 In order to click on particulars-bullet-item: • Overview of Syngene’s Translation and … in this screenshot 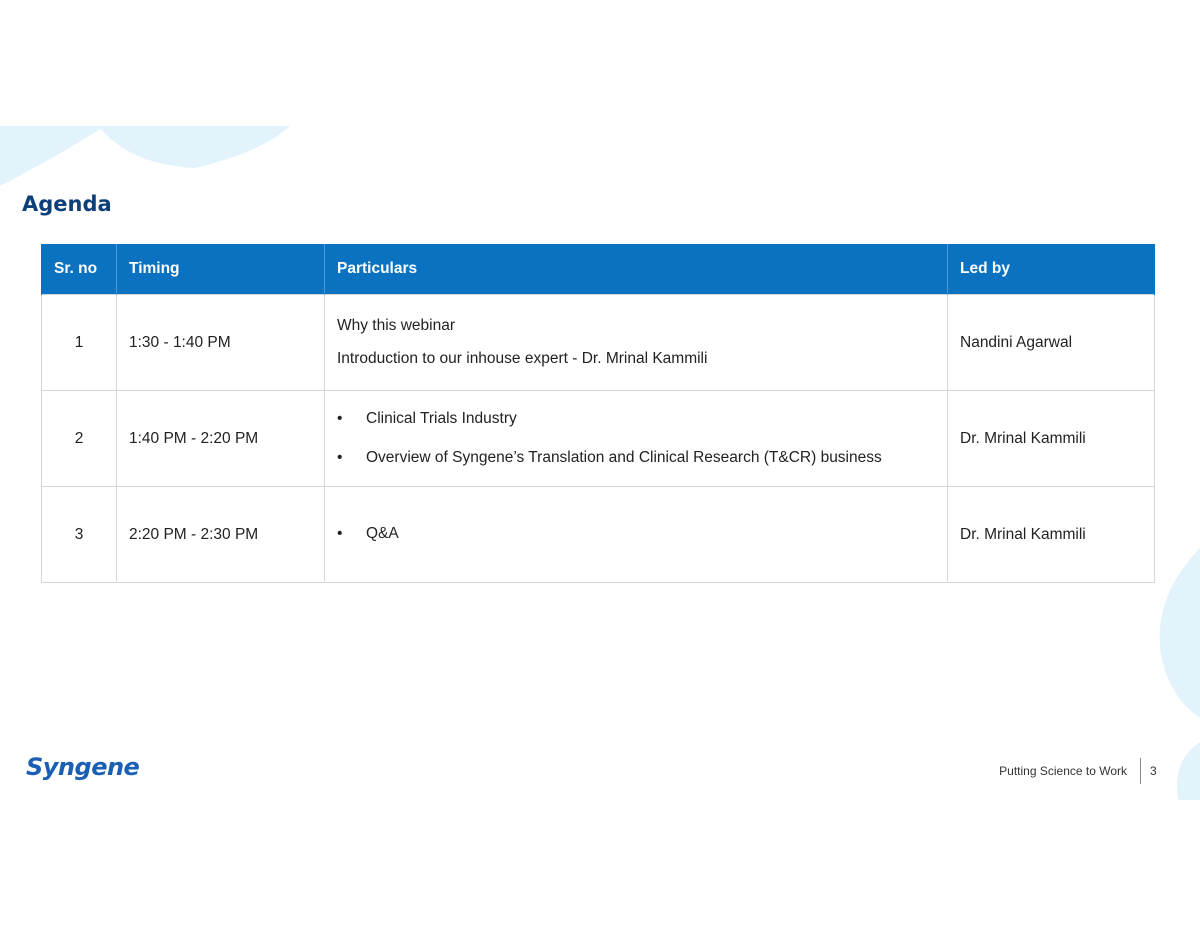, I will do `click(636, 458)`.